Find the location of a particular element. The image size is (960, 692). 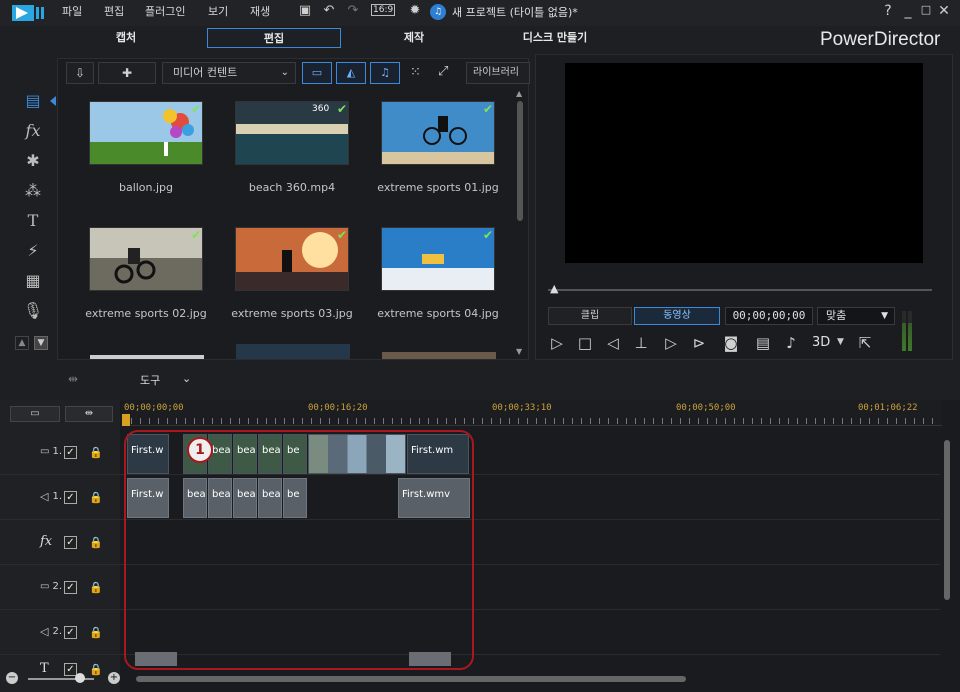

audio-track-icon: ◁ is located at coordinates (44, 631).